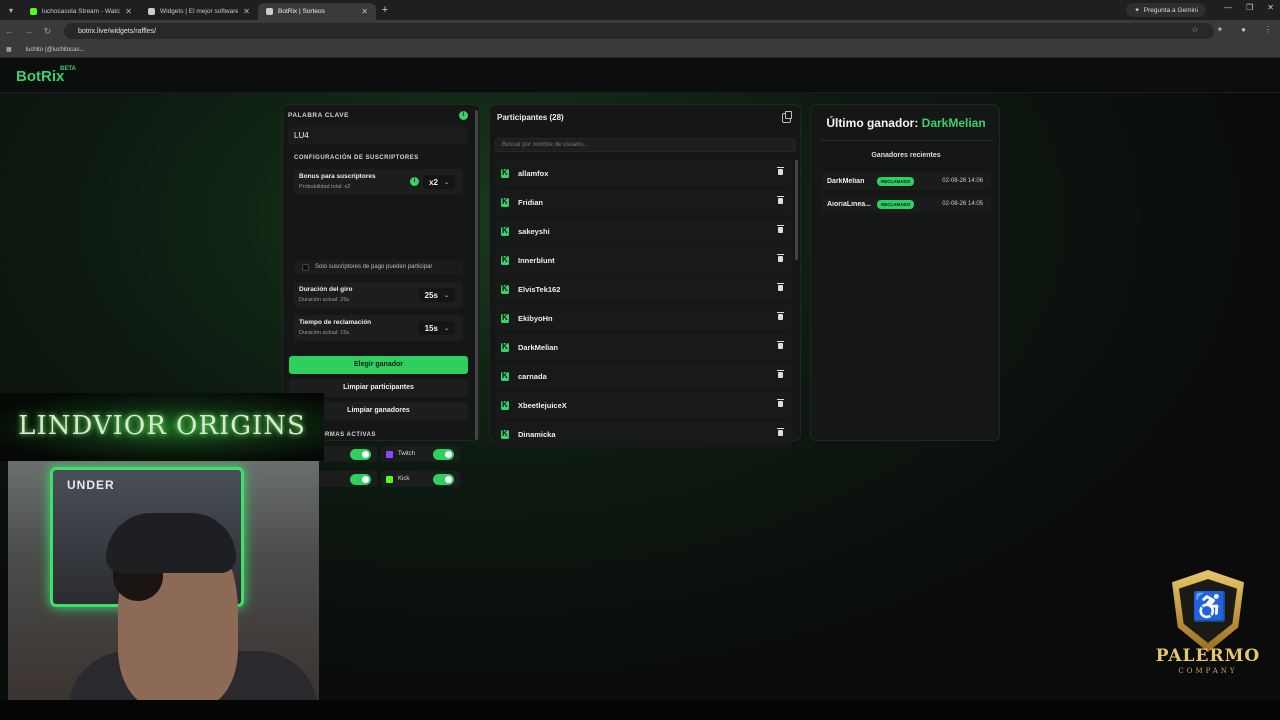 The width and height of the screenshot is (1280, 720). What do you see at coordinates (9, 31) in the screenshot?
I see `back-icon: ←` at bounding box center [9, 31].